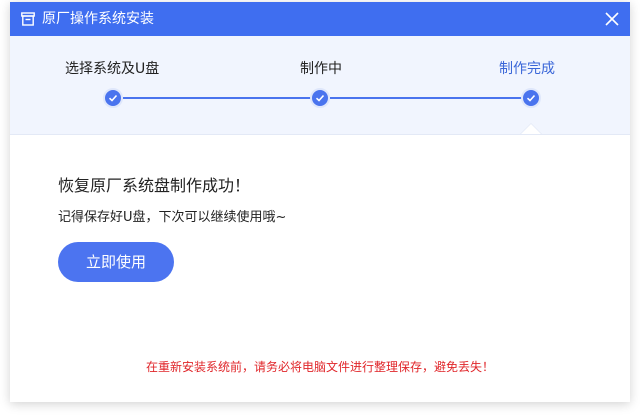  What do you see at coordinates (531, 129) in the screenshot?
I see `active-step-pointer` at bounding box center [531, 129].